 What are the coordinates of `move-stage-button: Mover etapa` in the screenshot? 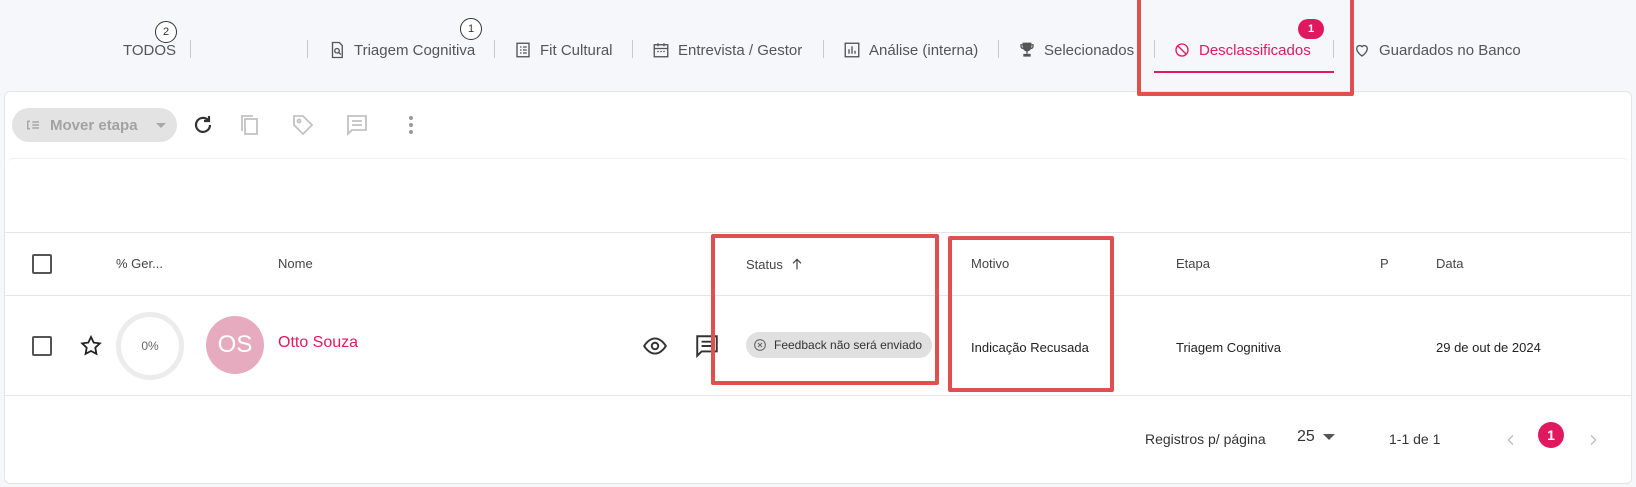 It's located at (94, 125).